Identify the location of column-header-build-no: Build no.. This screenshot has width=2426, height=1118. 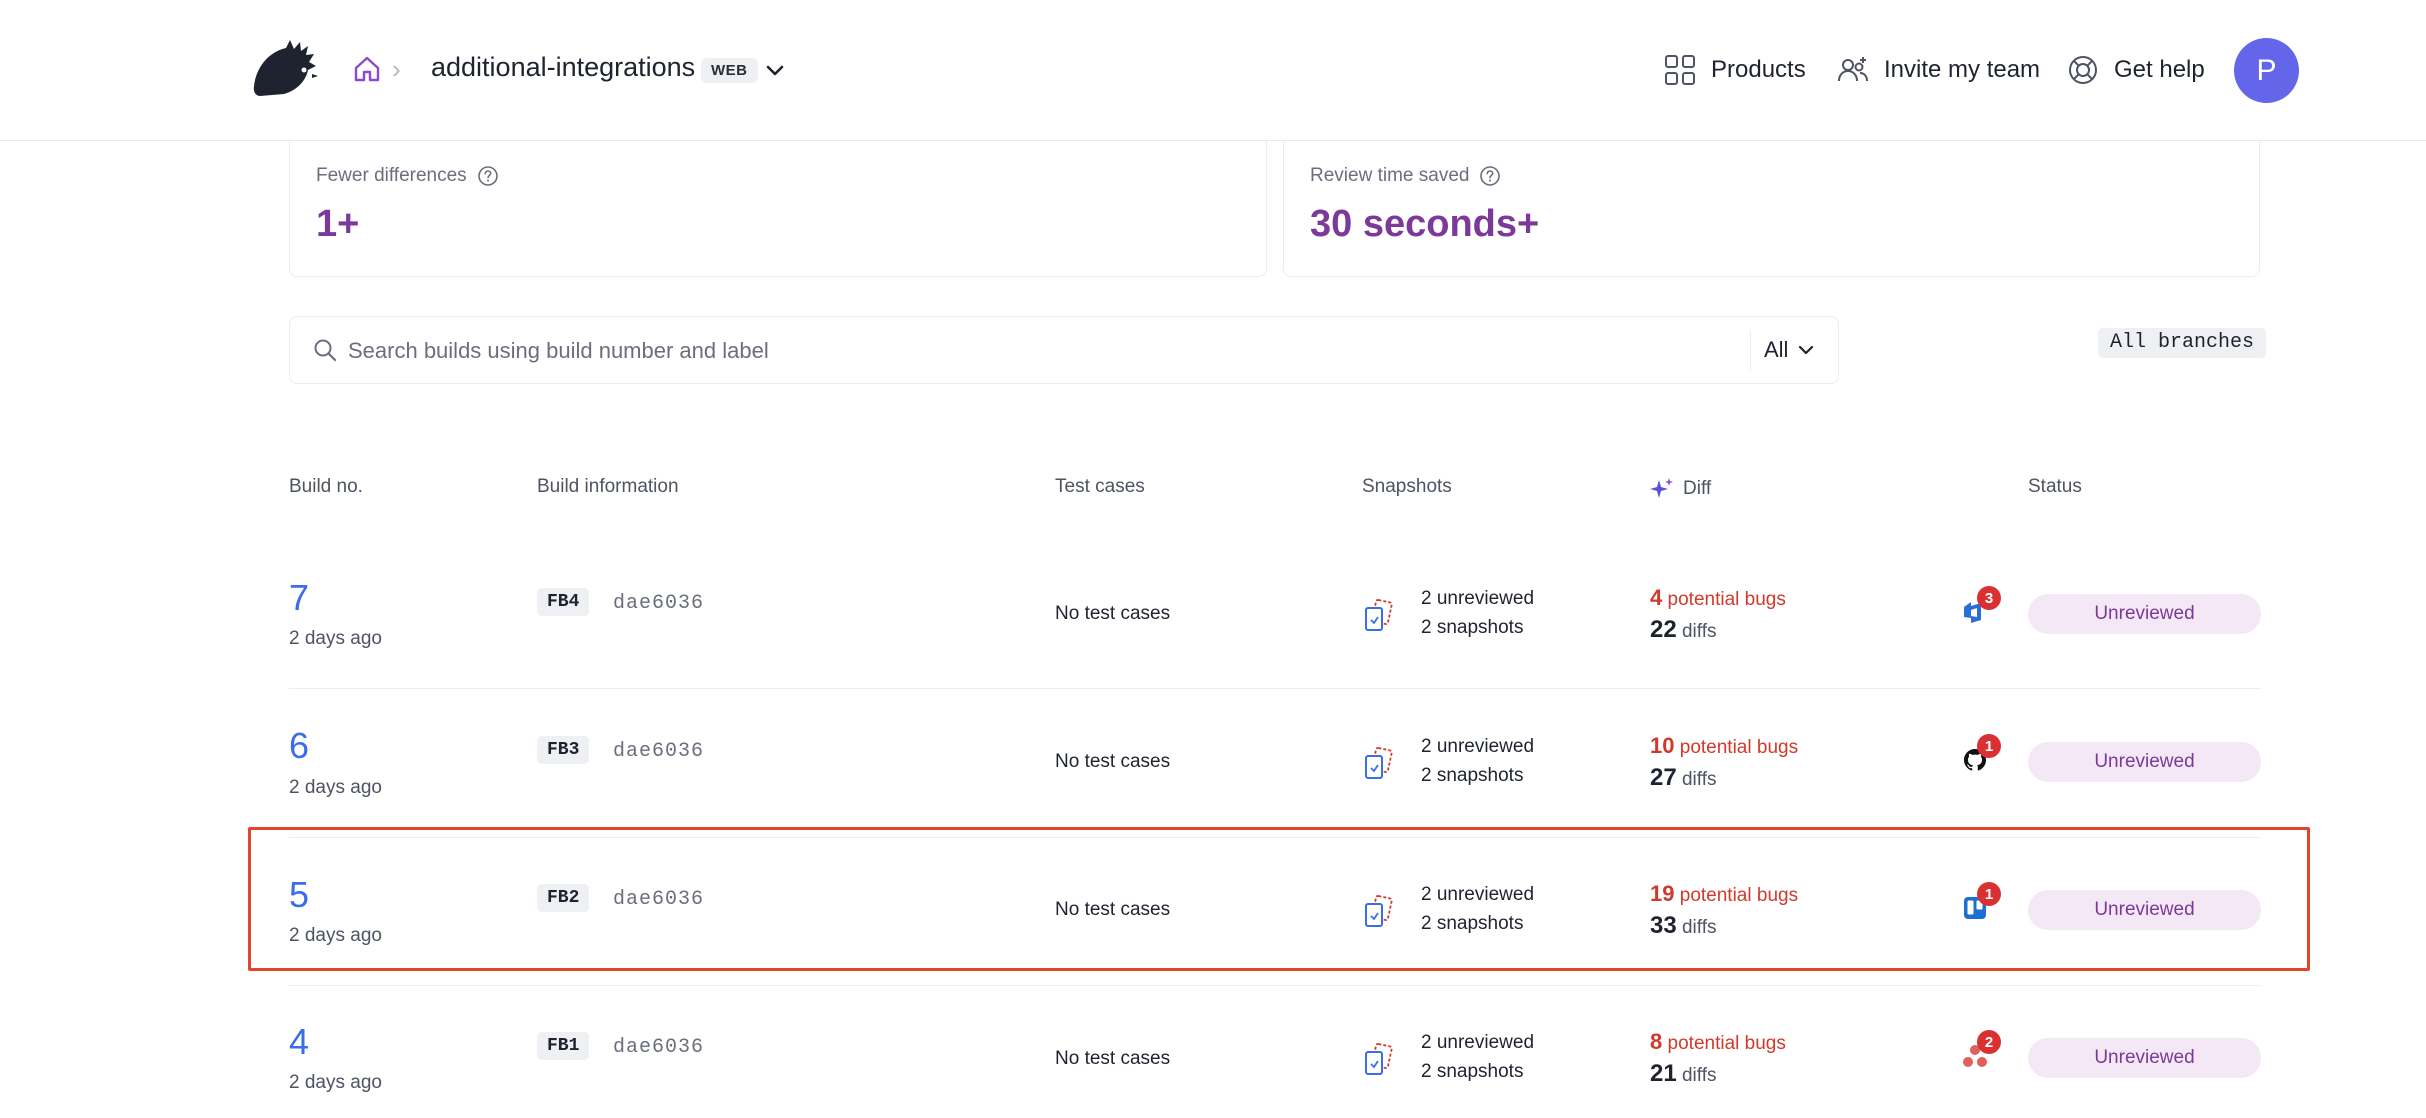
(326, 486).